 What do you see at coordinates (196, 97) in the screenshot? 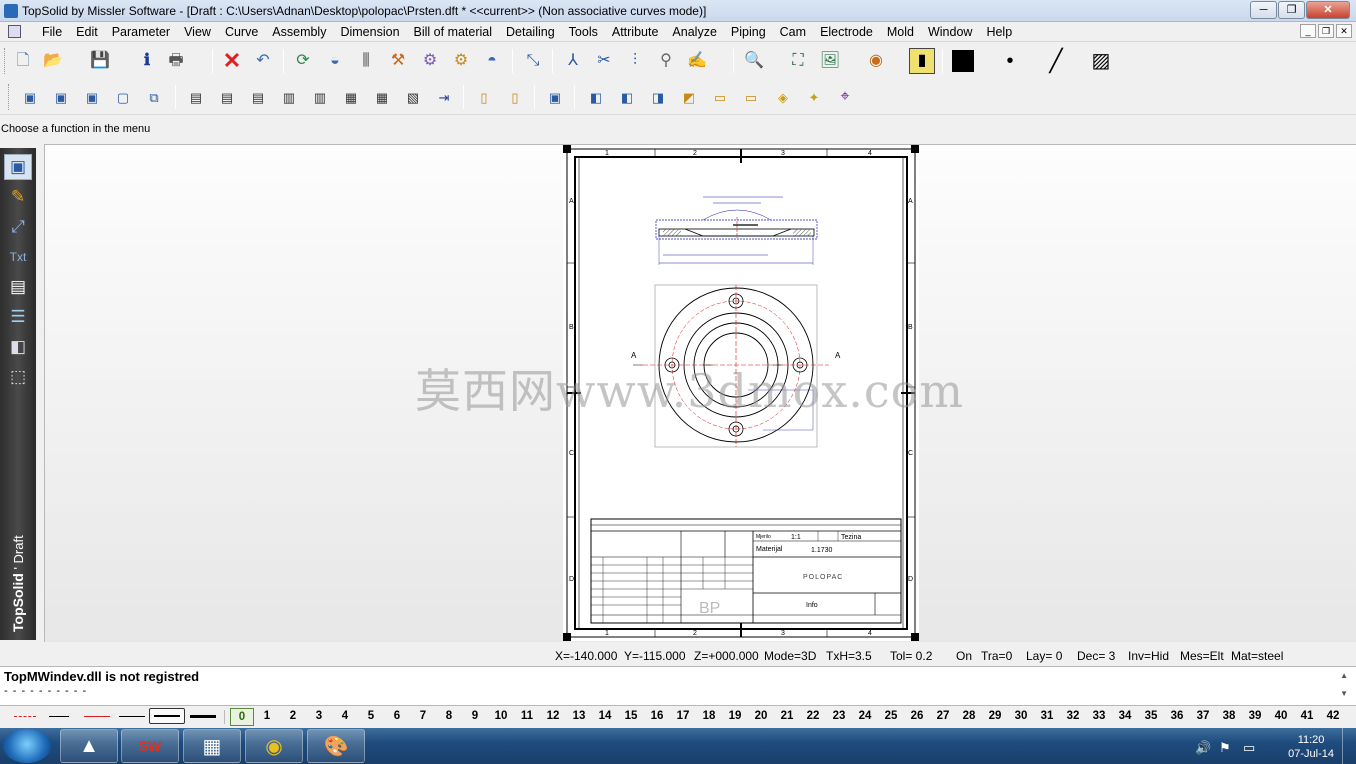
I see `view-frame6-icon: ▤` at bounding box center [196, 97].